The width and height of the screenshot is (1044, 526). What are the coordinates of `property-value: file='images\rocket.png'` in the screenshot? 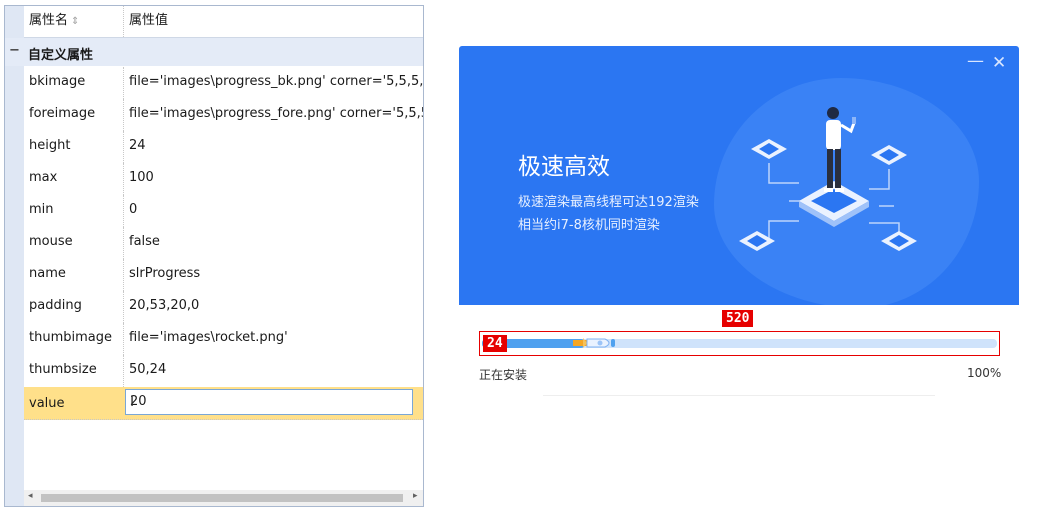 It's located at (276, 337).